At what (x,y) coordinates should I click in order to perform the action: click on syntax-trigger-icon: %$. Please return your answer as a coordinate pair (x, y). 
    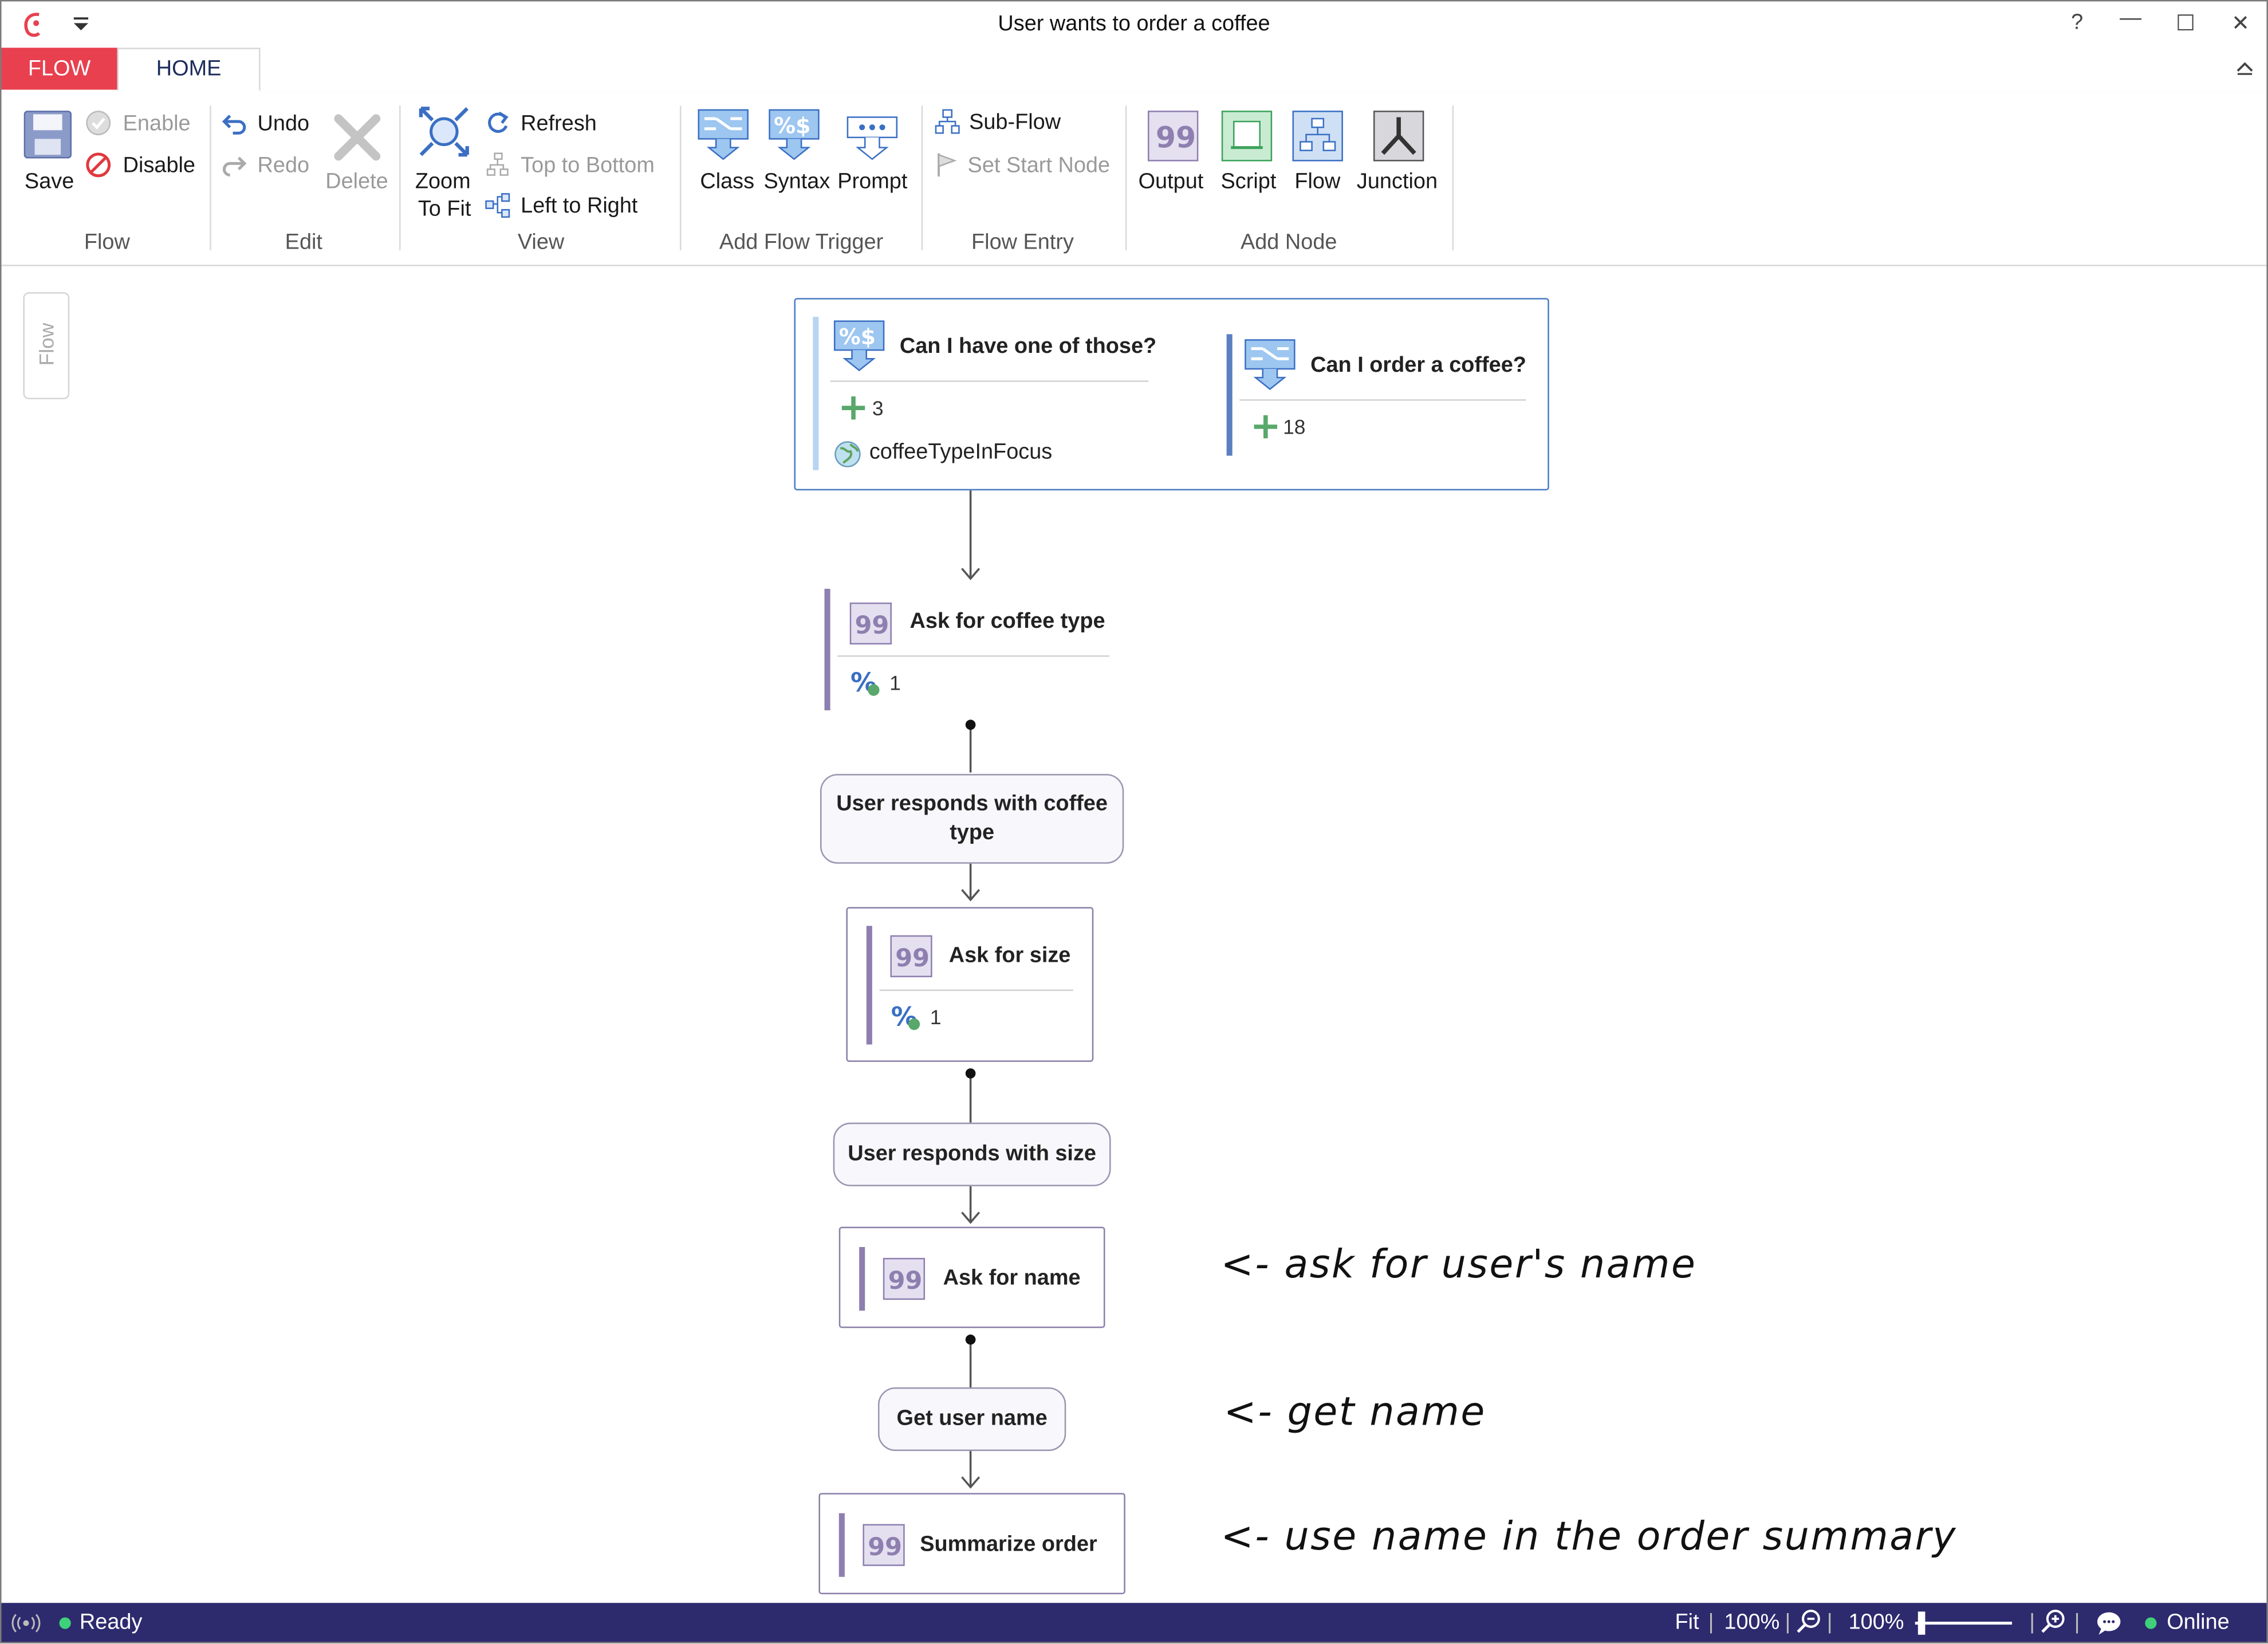
    Looking at the image, I should click on (859, 346).